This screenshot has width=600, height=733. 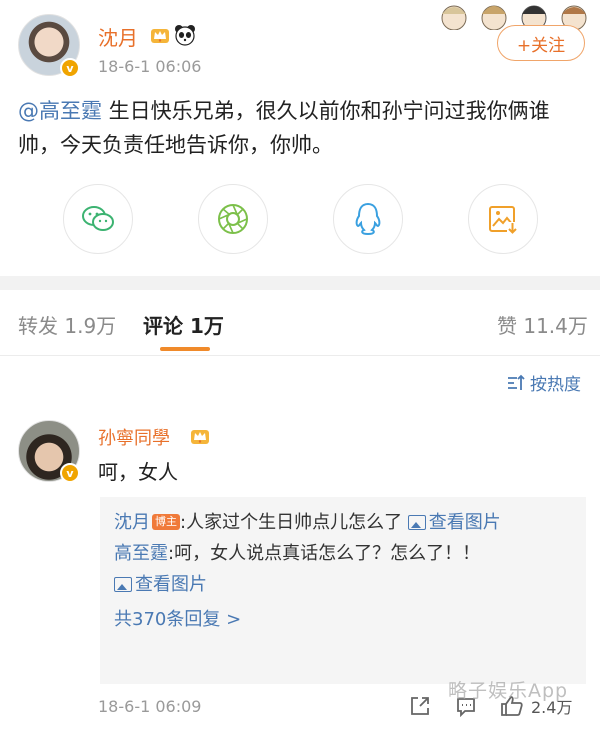 I want to click on sort-label: 按热度, so click(x=555, y=385).